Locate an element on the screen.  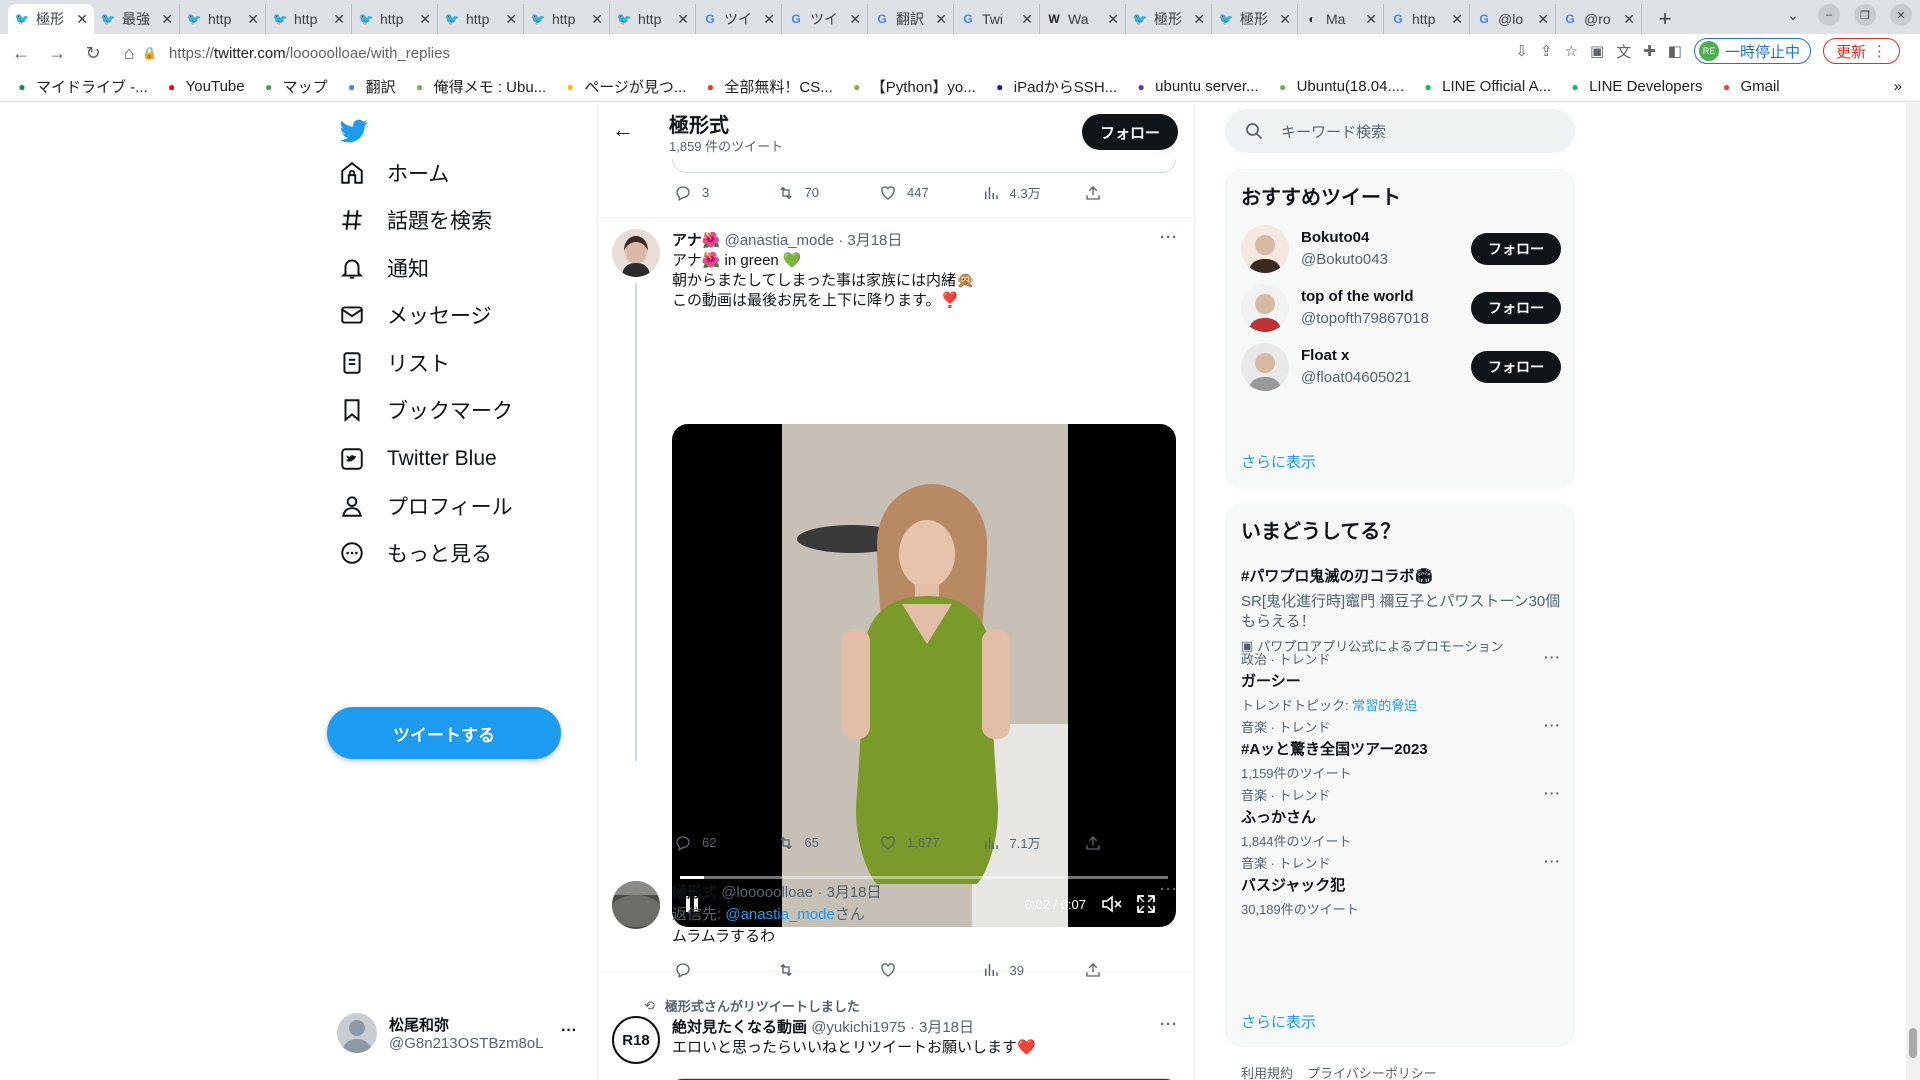
browser-tab: G Twi ✕ is located at coordinates (997, 19).